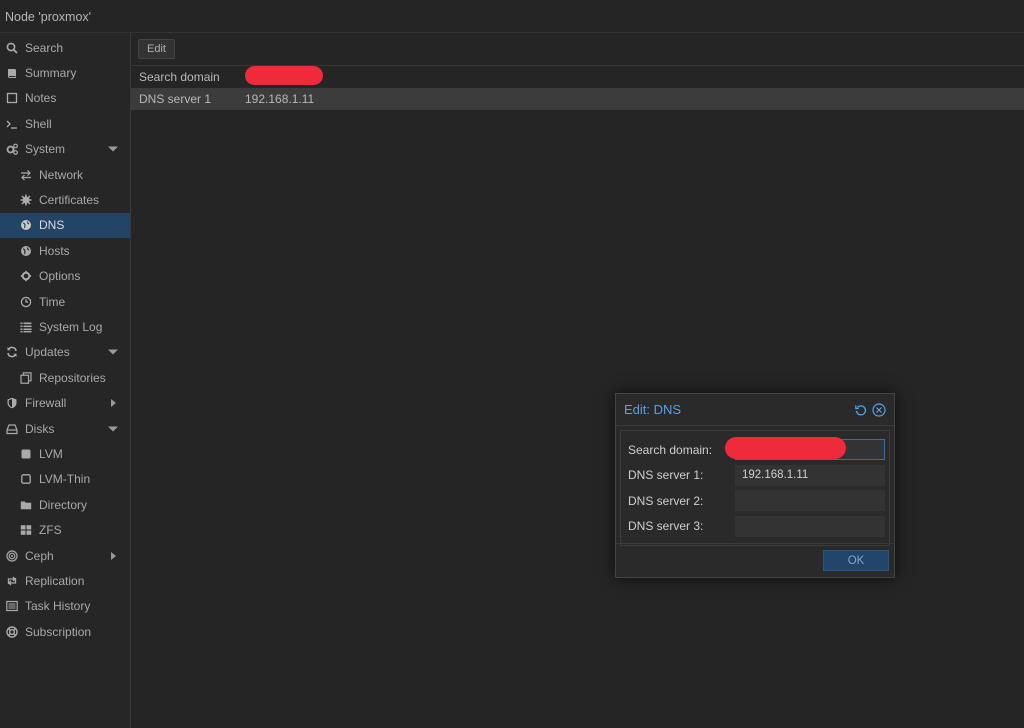 Image resolution: width=1024 pixels, height=728 pixels. I want to click on sidebar-item-directory: Directory, so click(65, 504).